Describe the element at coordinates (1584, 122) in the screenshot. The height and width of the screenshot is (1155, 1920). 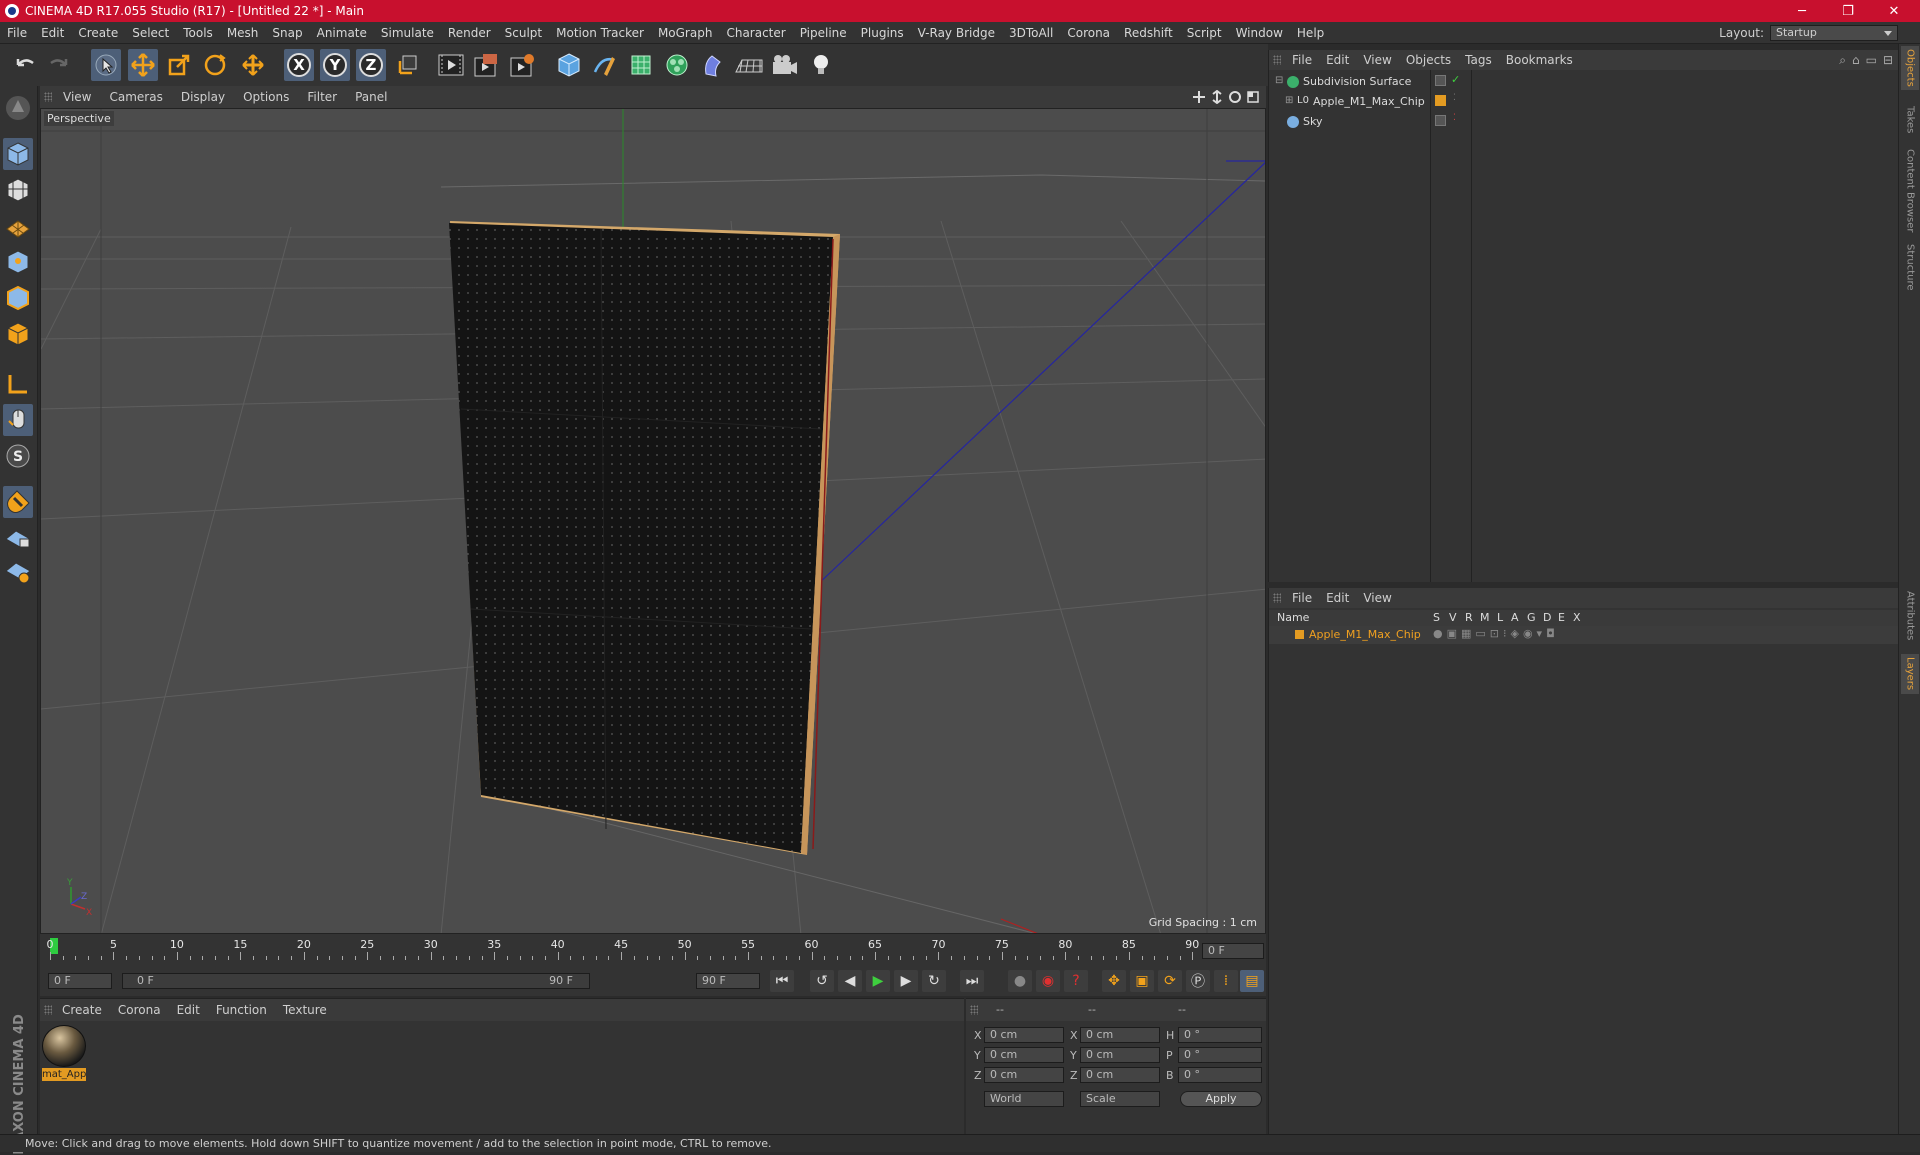
I see `object-row-sky: Sky ⁚` at that location.